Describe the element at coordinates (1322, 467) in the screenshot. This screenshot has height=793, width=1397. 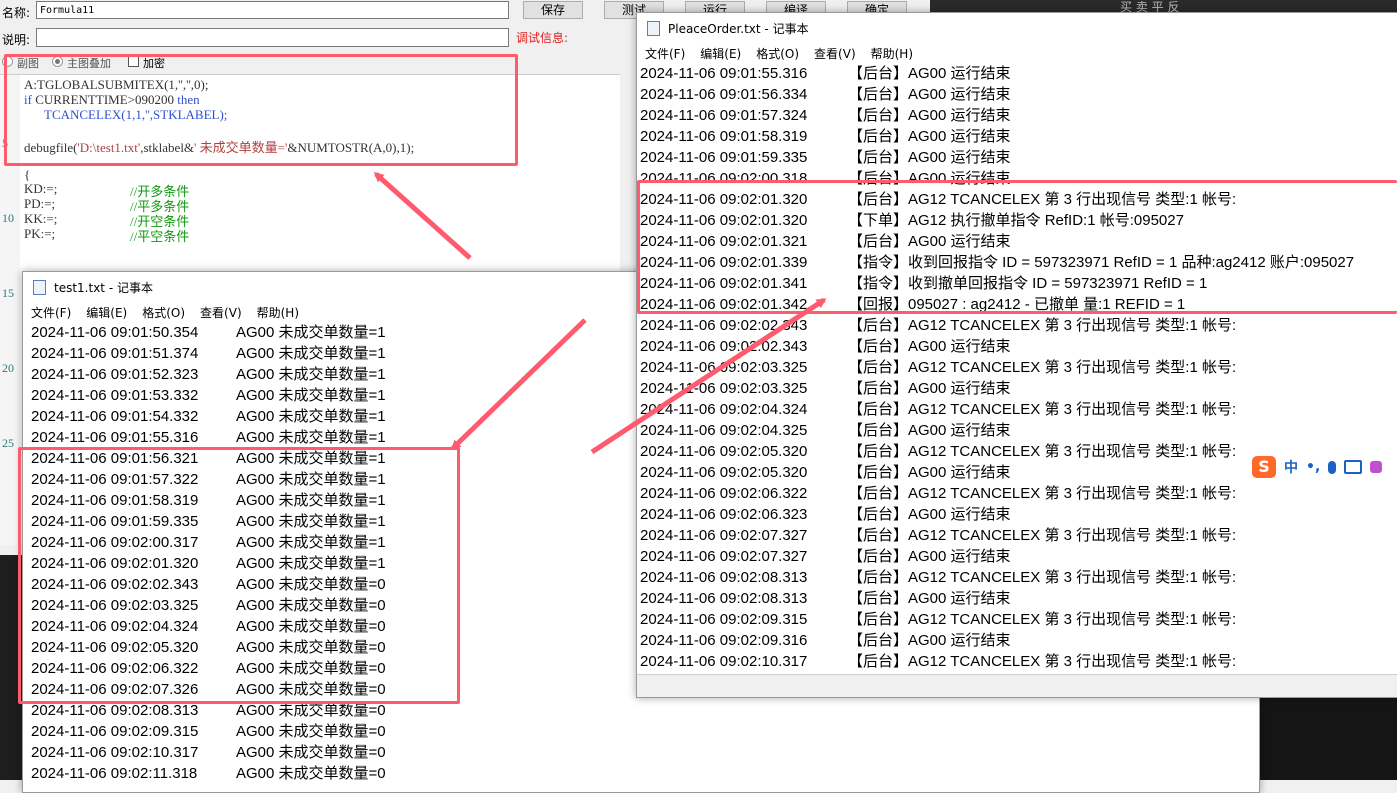
I see `ime-toolbar: S 中 •,` at that location.